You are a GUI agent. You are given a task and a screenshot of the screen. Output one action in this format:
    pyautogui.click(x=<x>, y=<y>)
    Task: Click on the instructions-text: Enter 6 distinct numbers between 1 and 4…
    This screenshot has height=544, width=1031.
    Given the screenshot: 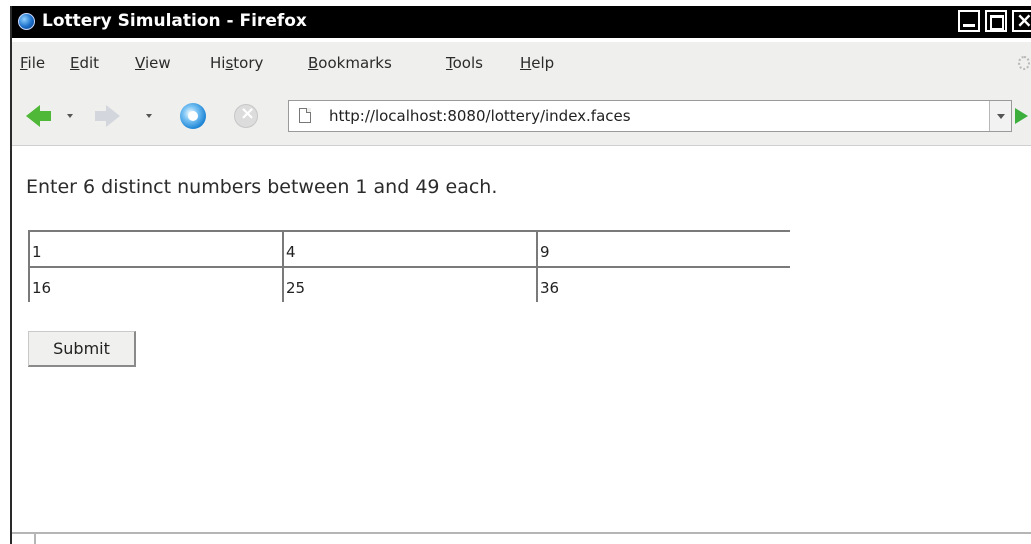 What is the action you would take?
    pyautogui.click(x=262, y=187)
    